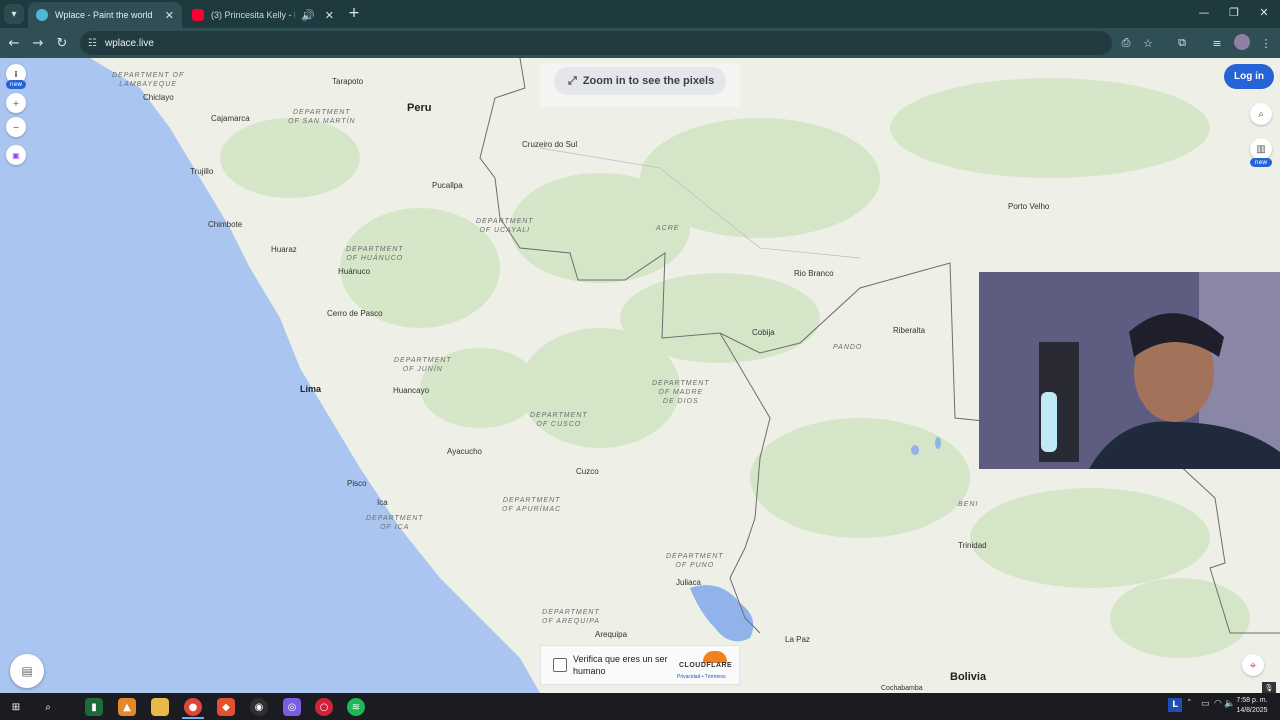 The height and width of the screenshot is (720, 1280). I want to click on region-label-lambayeque: DEPARTMENT OF LAMBAYEQUE, so click(148, 80).